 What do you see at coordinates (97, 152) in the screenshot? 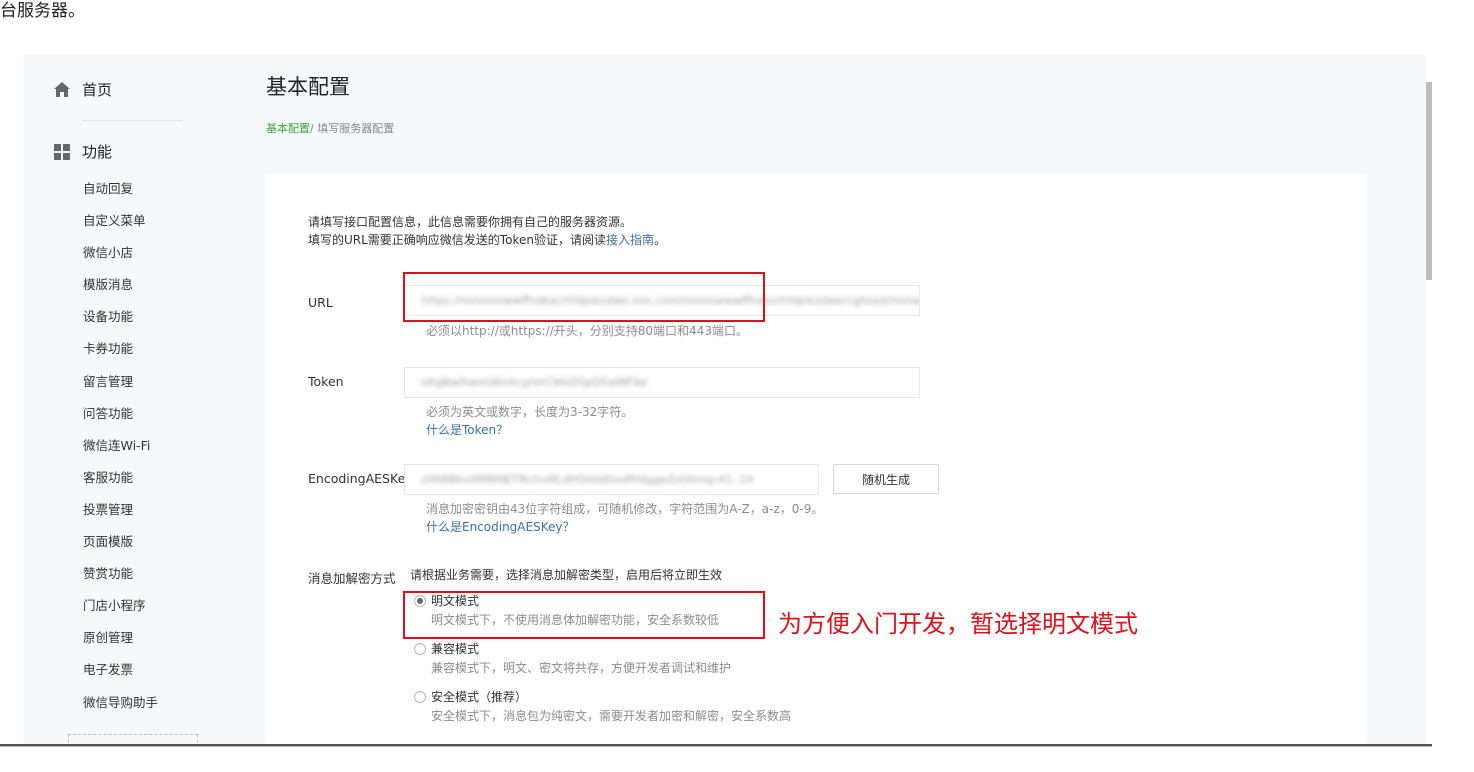
I see `sidebar-group-label: 功能` at bounding box center [97, 152].